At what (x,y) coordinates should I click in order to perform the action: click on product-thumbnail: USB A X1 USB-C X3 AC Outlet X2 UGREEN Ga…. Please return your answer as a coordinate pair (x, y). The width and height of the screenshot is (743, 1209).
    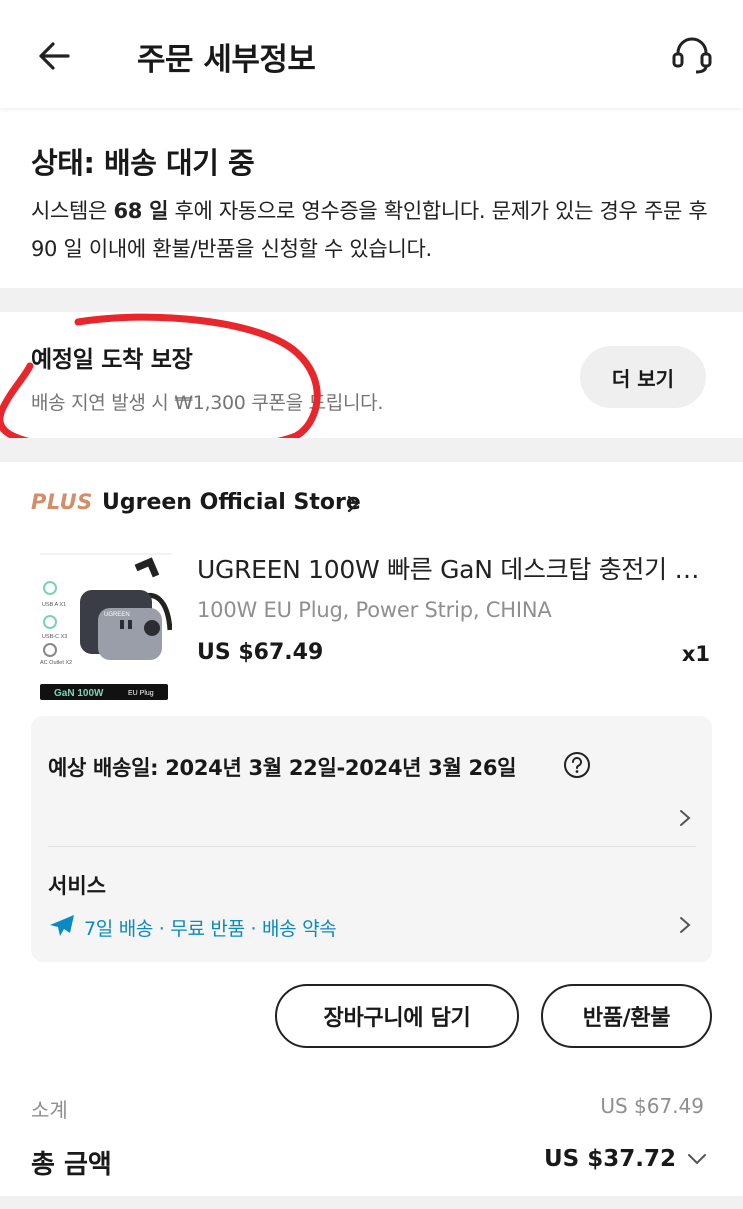
    Looking at the image, I should click on (106, 626).